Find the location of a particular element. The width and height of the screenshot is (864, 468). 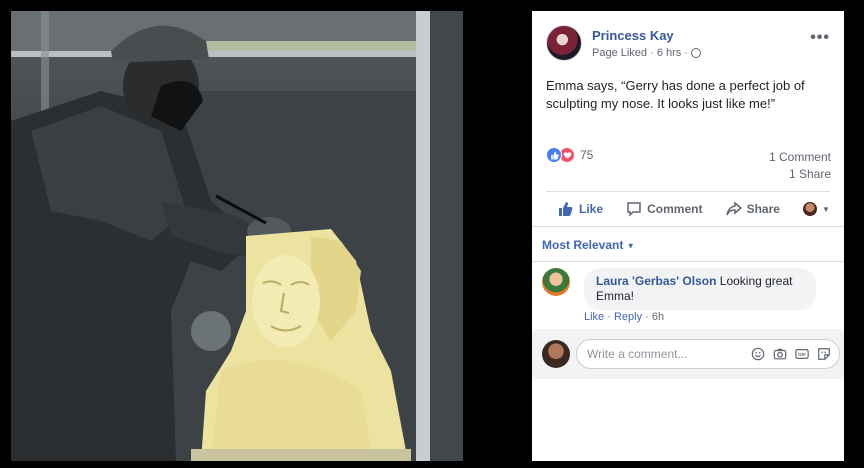

post-actions-bar: Like Comment Share ▼ is located at coordinates (688, 209).